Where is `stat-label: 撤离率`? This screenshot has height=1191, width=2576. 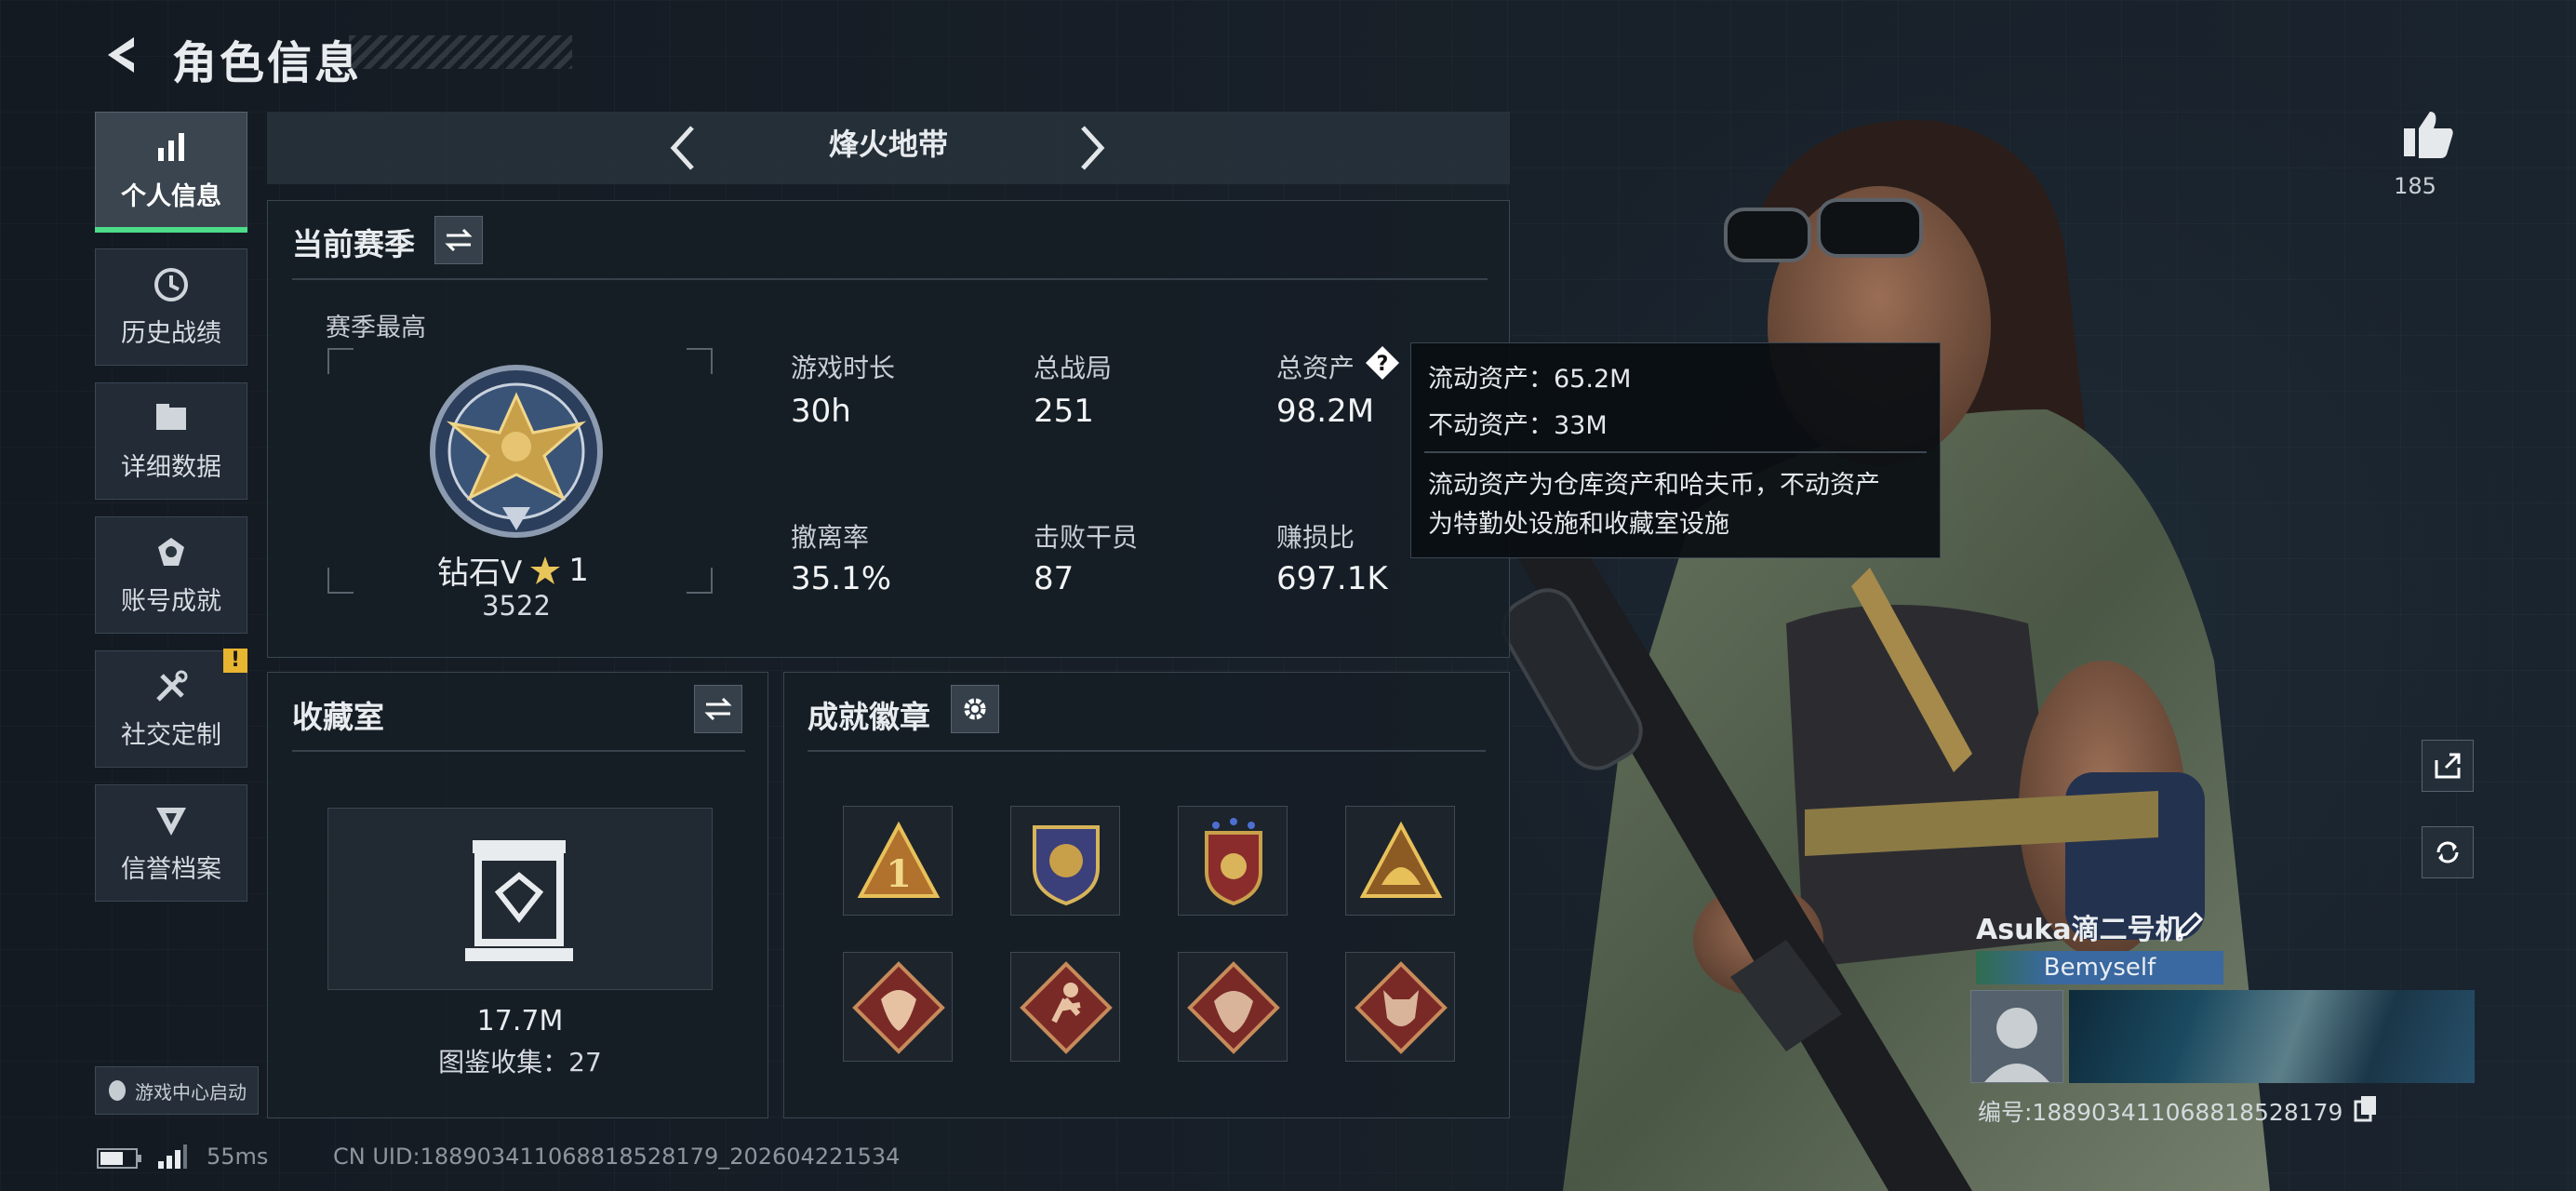 stat-label: 撤离率 is located at coordinates (830, 537).